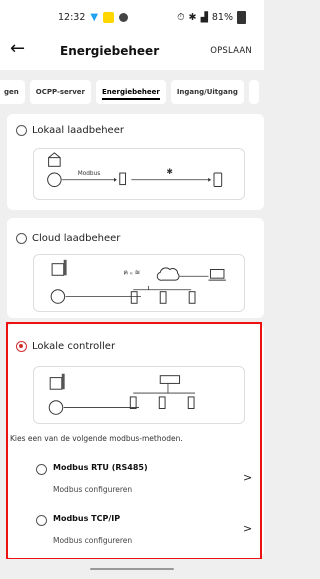 Image resolution: width=320 pixels, height=579 pixels. I want to click on status-left: 12:32 ▼, so click(93, 17).